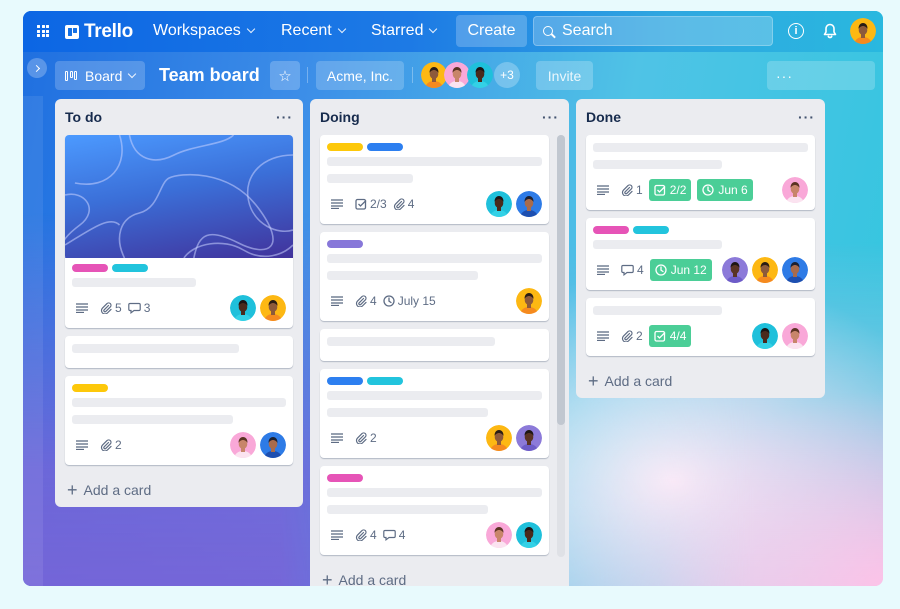 This screenshot has height=609, width=900. I want to click on attachments-badge: 2, so click(632, 336).